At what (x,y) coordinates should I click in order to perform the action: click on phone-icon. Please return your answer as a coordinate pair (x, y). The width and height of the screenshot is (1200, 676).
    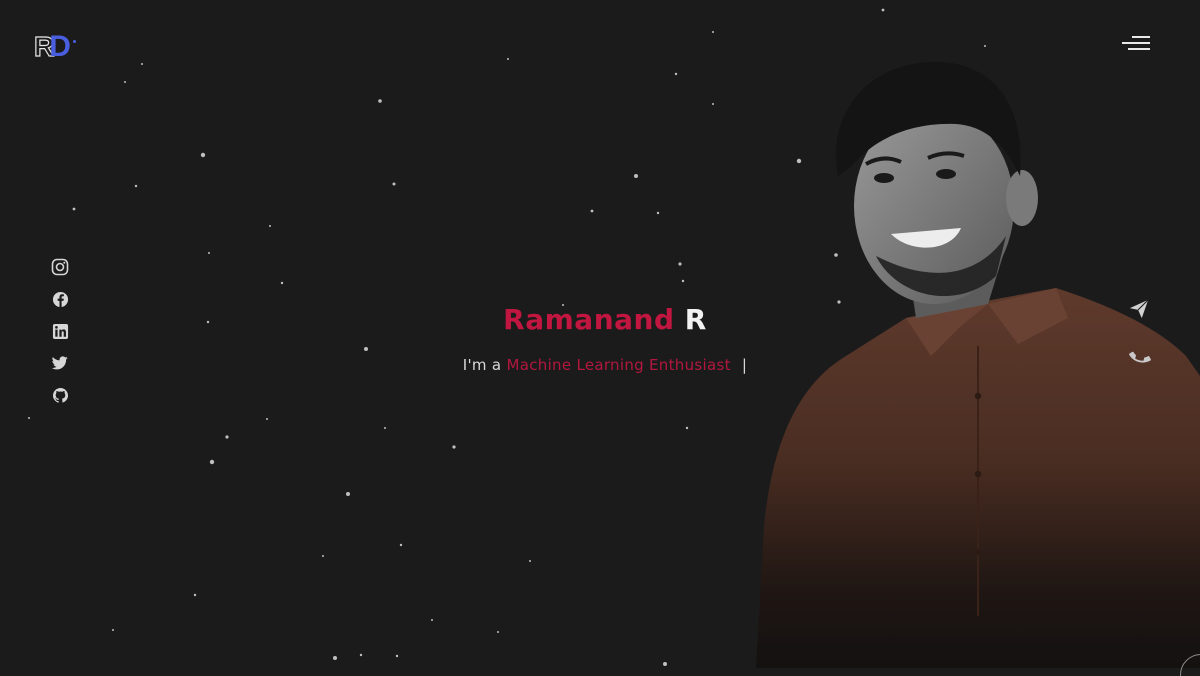
    Looking at the image, I should click on (1140, 359).